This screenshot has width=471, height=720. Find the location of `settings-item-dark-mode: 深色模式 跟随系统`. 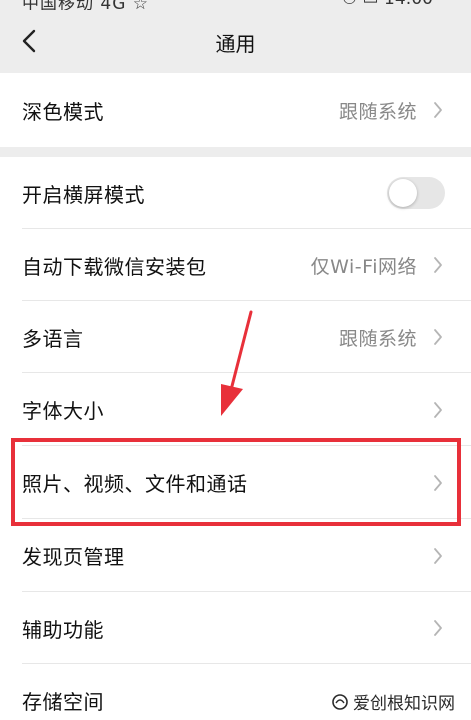

settings-item-dark-mode: 深色模式 跟随系统 is located at coordinates (235, 110).